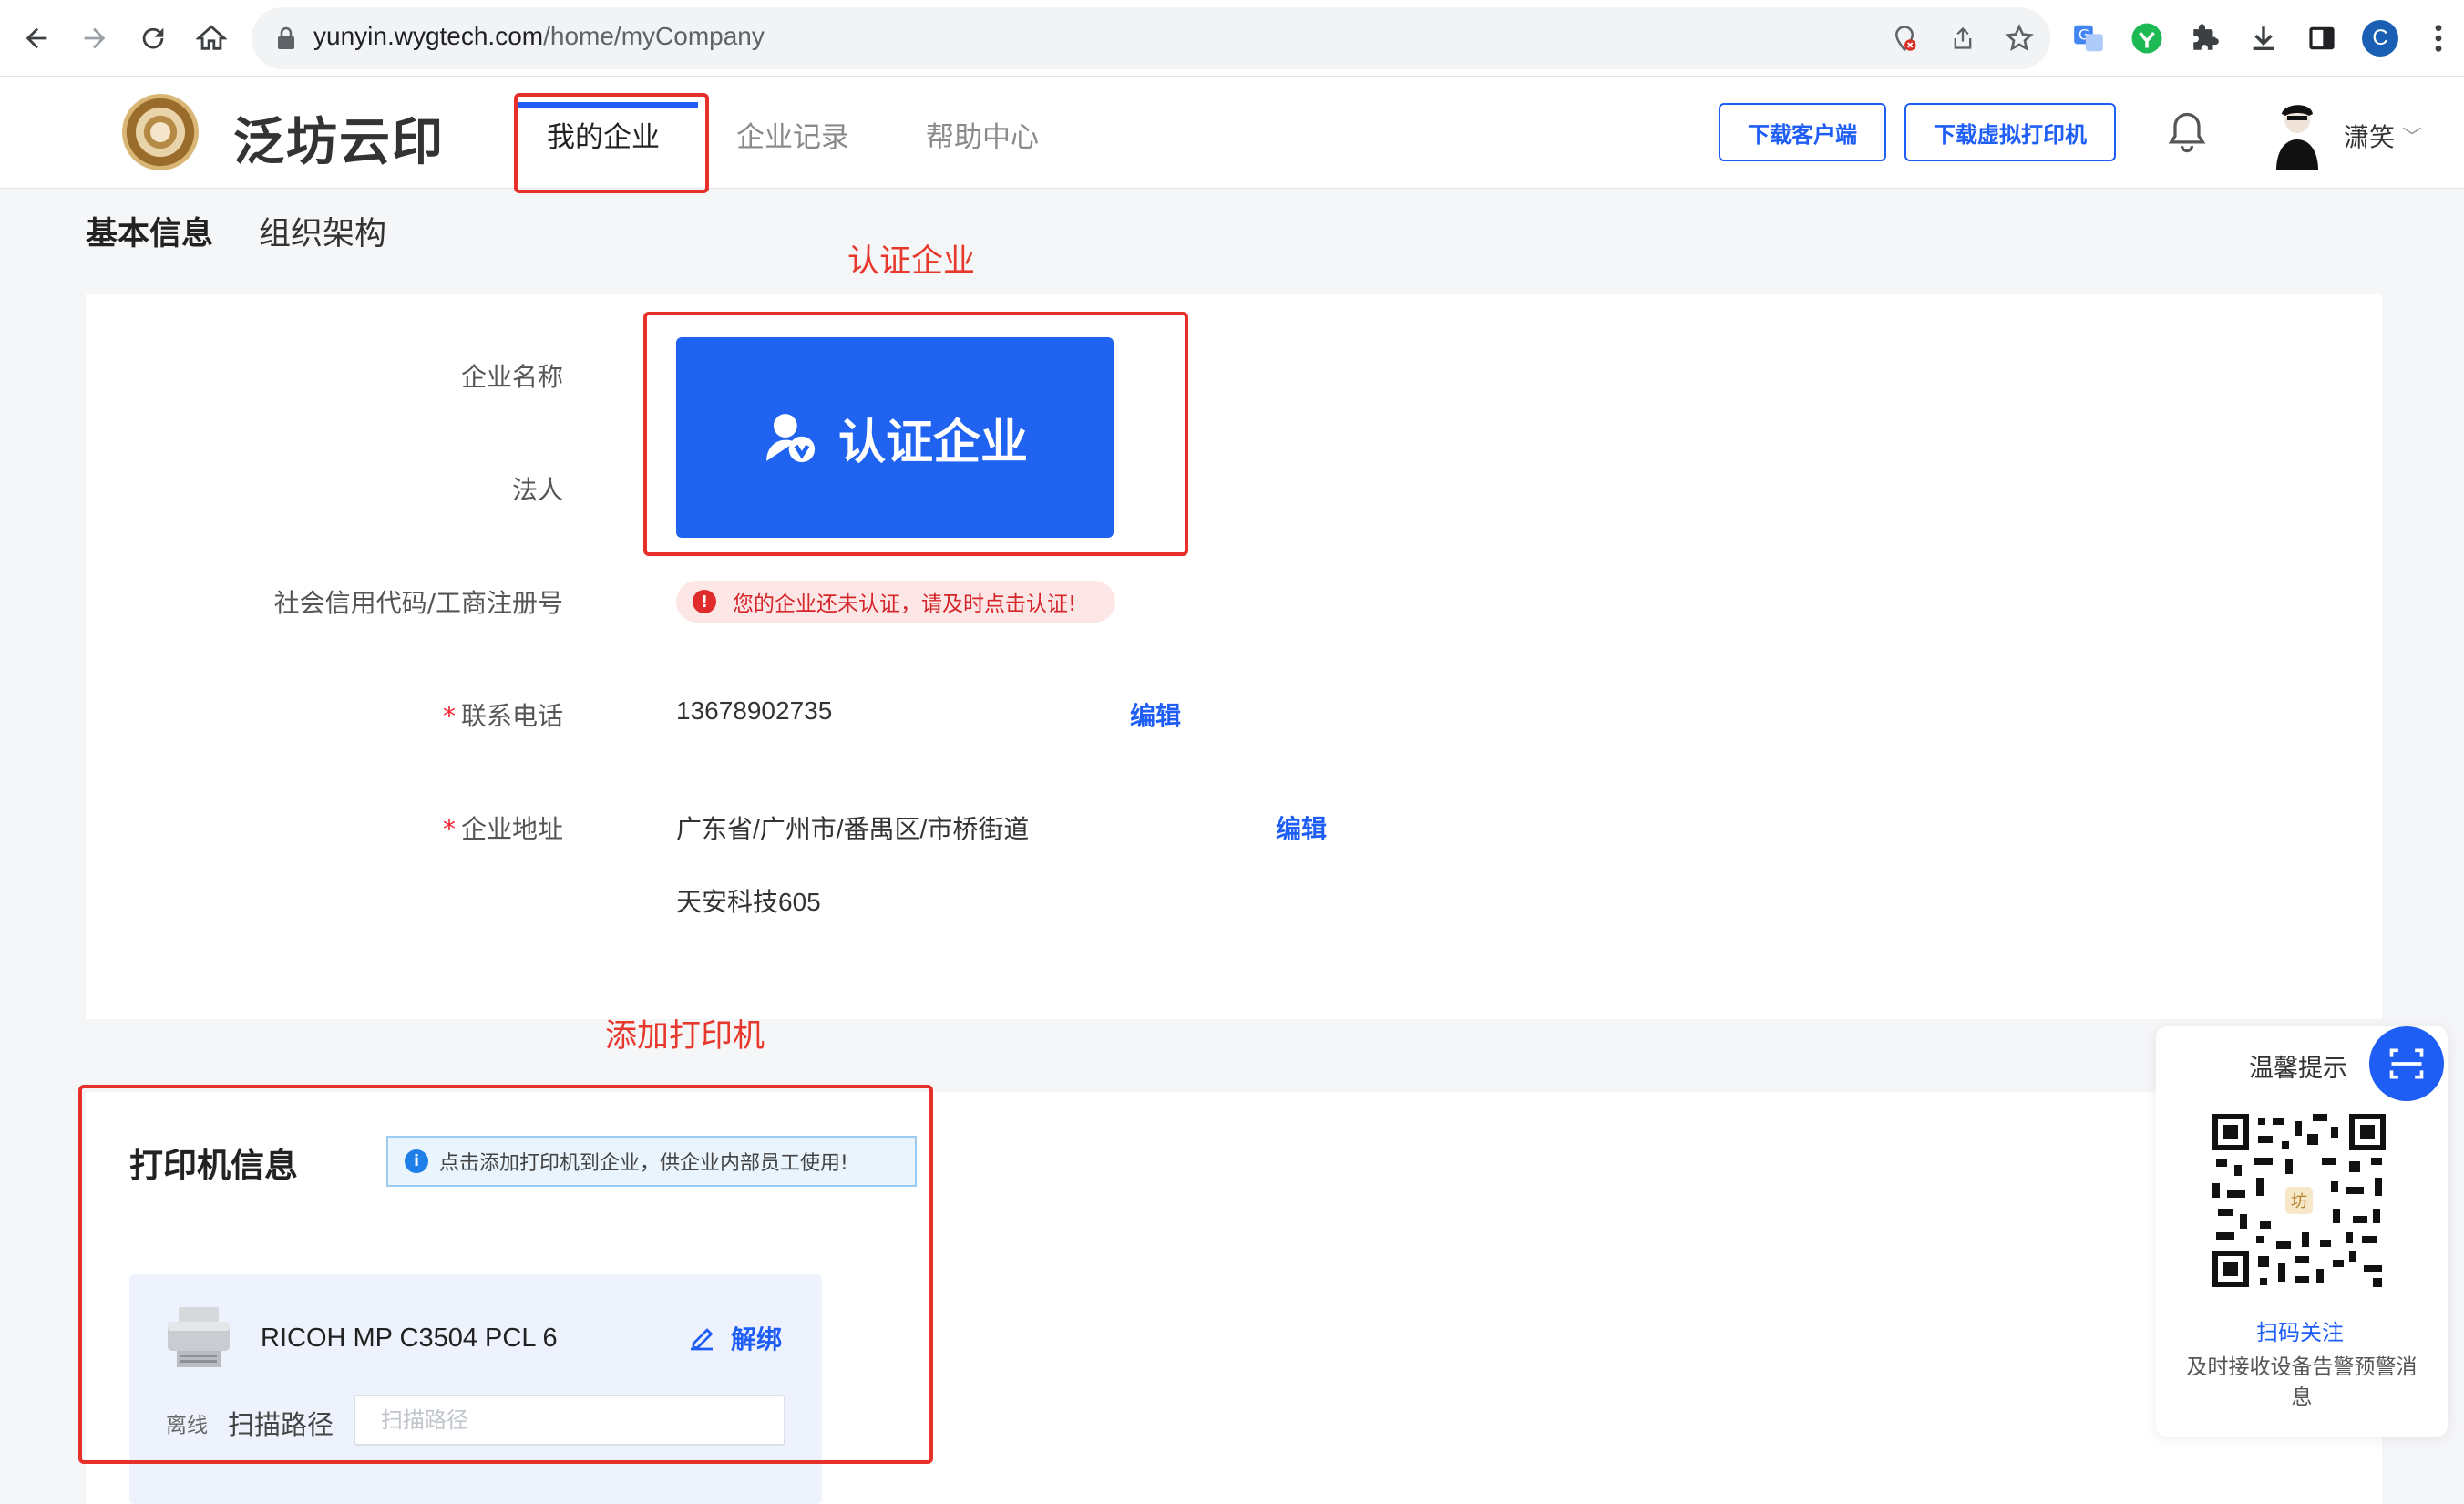 The image size is (2464, 1504). What do you see at coordinates (2412, 135) in the screenshot?
I see `chevron-down-icon: ﹀` at bounding box center [2412, 135].